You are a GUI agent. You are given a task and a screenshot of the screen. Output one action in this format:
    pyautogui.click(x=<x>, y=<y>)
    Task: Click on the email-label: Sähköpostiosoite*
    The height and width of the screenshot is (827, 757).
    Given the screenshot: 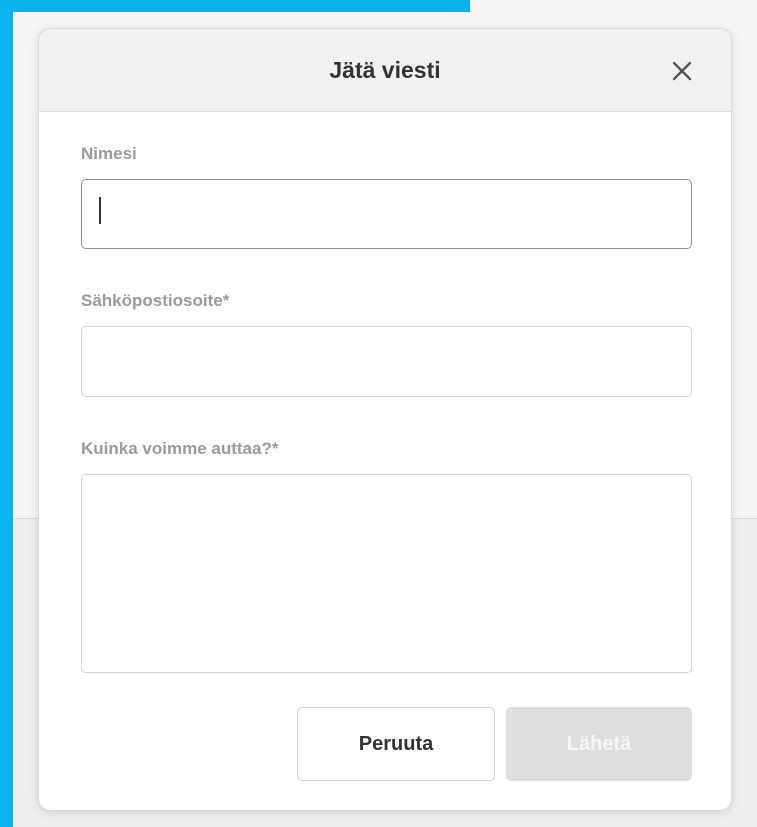 What is the action you would take?
    pyautogui.click(x=155, y=300)
    